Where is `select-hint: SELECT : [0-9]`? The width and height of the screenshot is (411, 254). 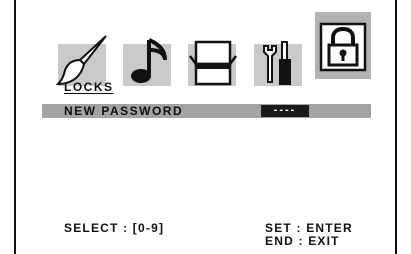 select-hint: SELECT : [0-9] is located at coordinates (114, 228).